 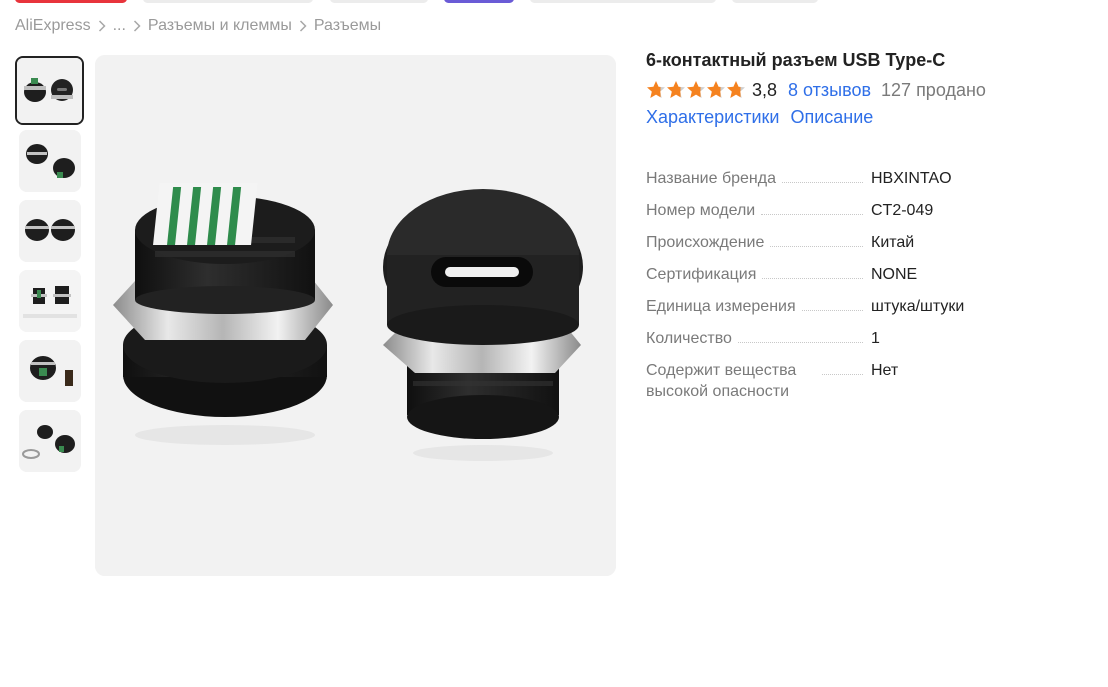 I want to click on spec-key: Номер модели, so click(x=701, y=210).